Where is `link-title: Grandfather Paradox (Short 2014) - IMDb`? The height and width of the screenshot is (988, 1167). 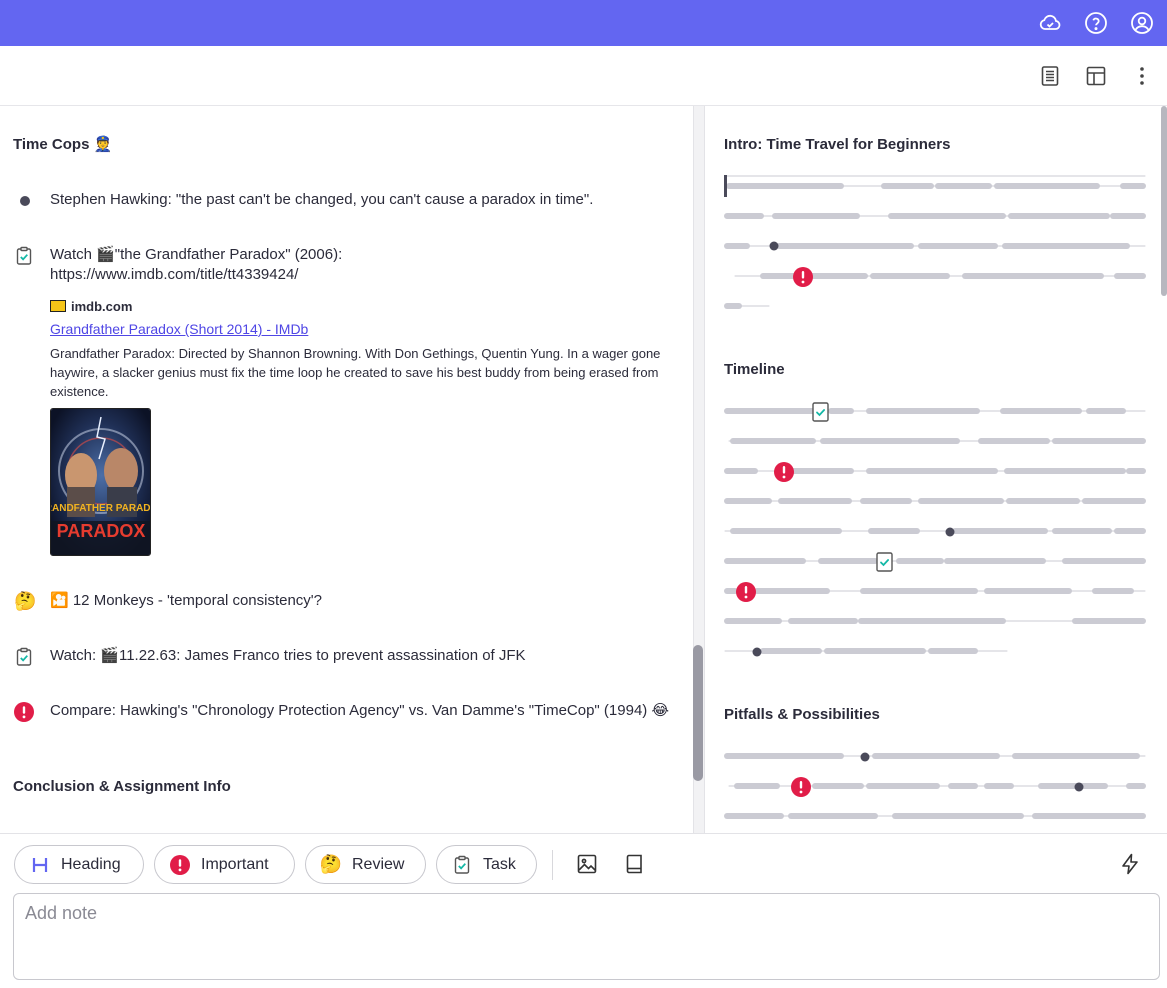
link-title: Grandfather Paradox (Short 2014) - IMDb is located at coordinates (360, 329).